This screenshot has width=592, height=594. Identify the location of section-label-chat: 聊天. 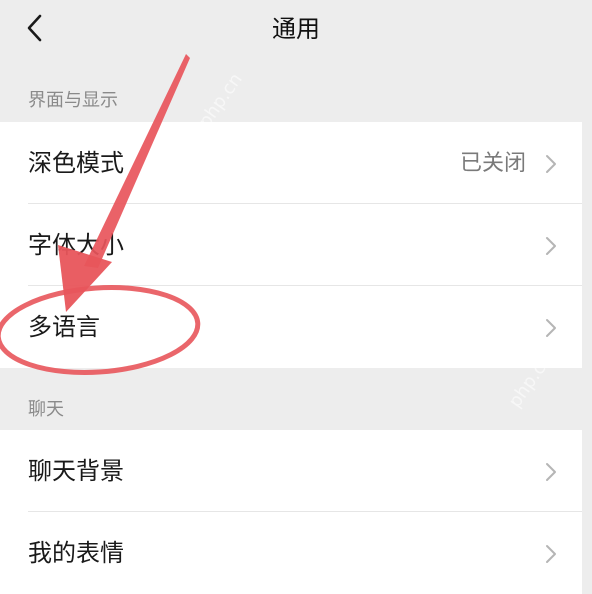
(46, 409).